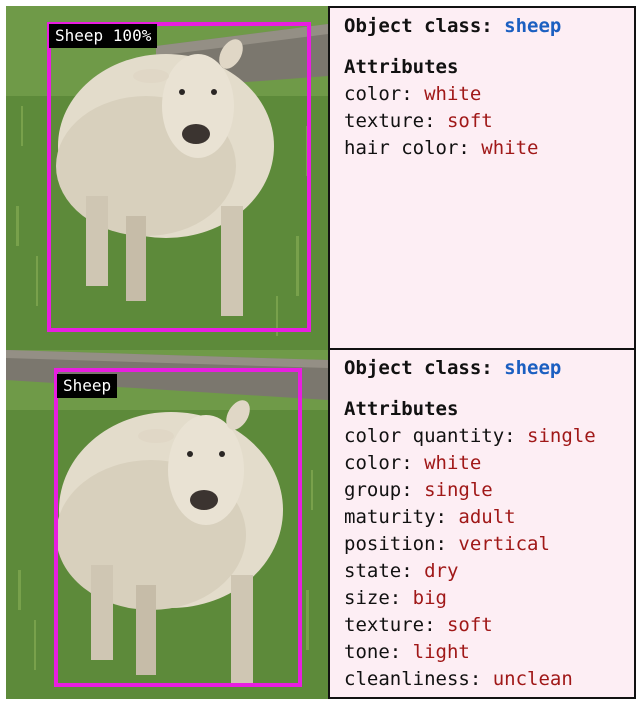 The height and width of the screenshot is (704, 644). I want to click on attribute-item: tone: light, so click(489, 652).